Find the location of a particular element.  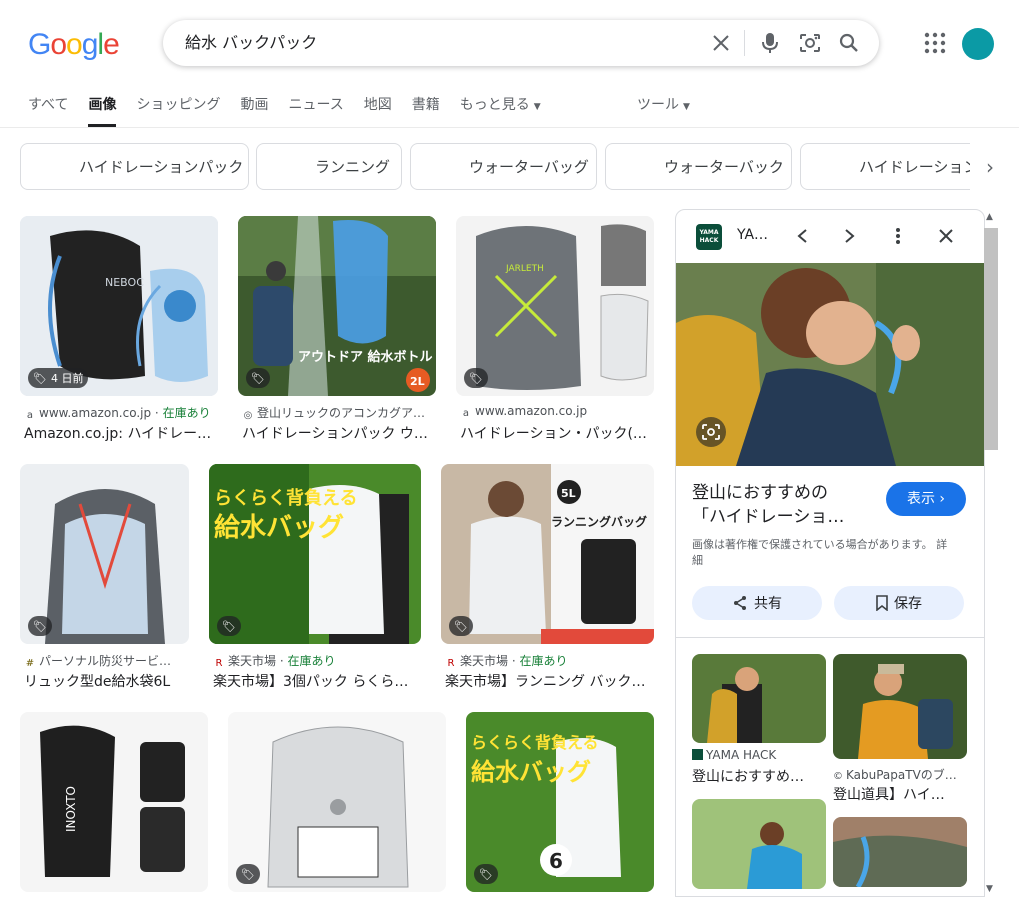

tab-all: すべて is located at coordinates (48, 110).